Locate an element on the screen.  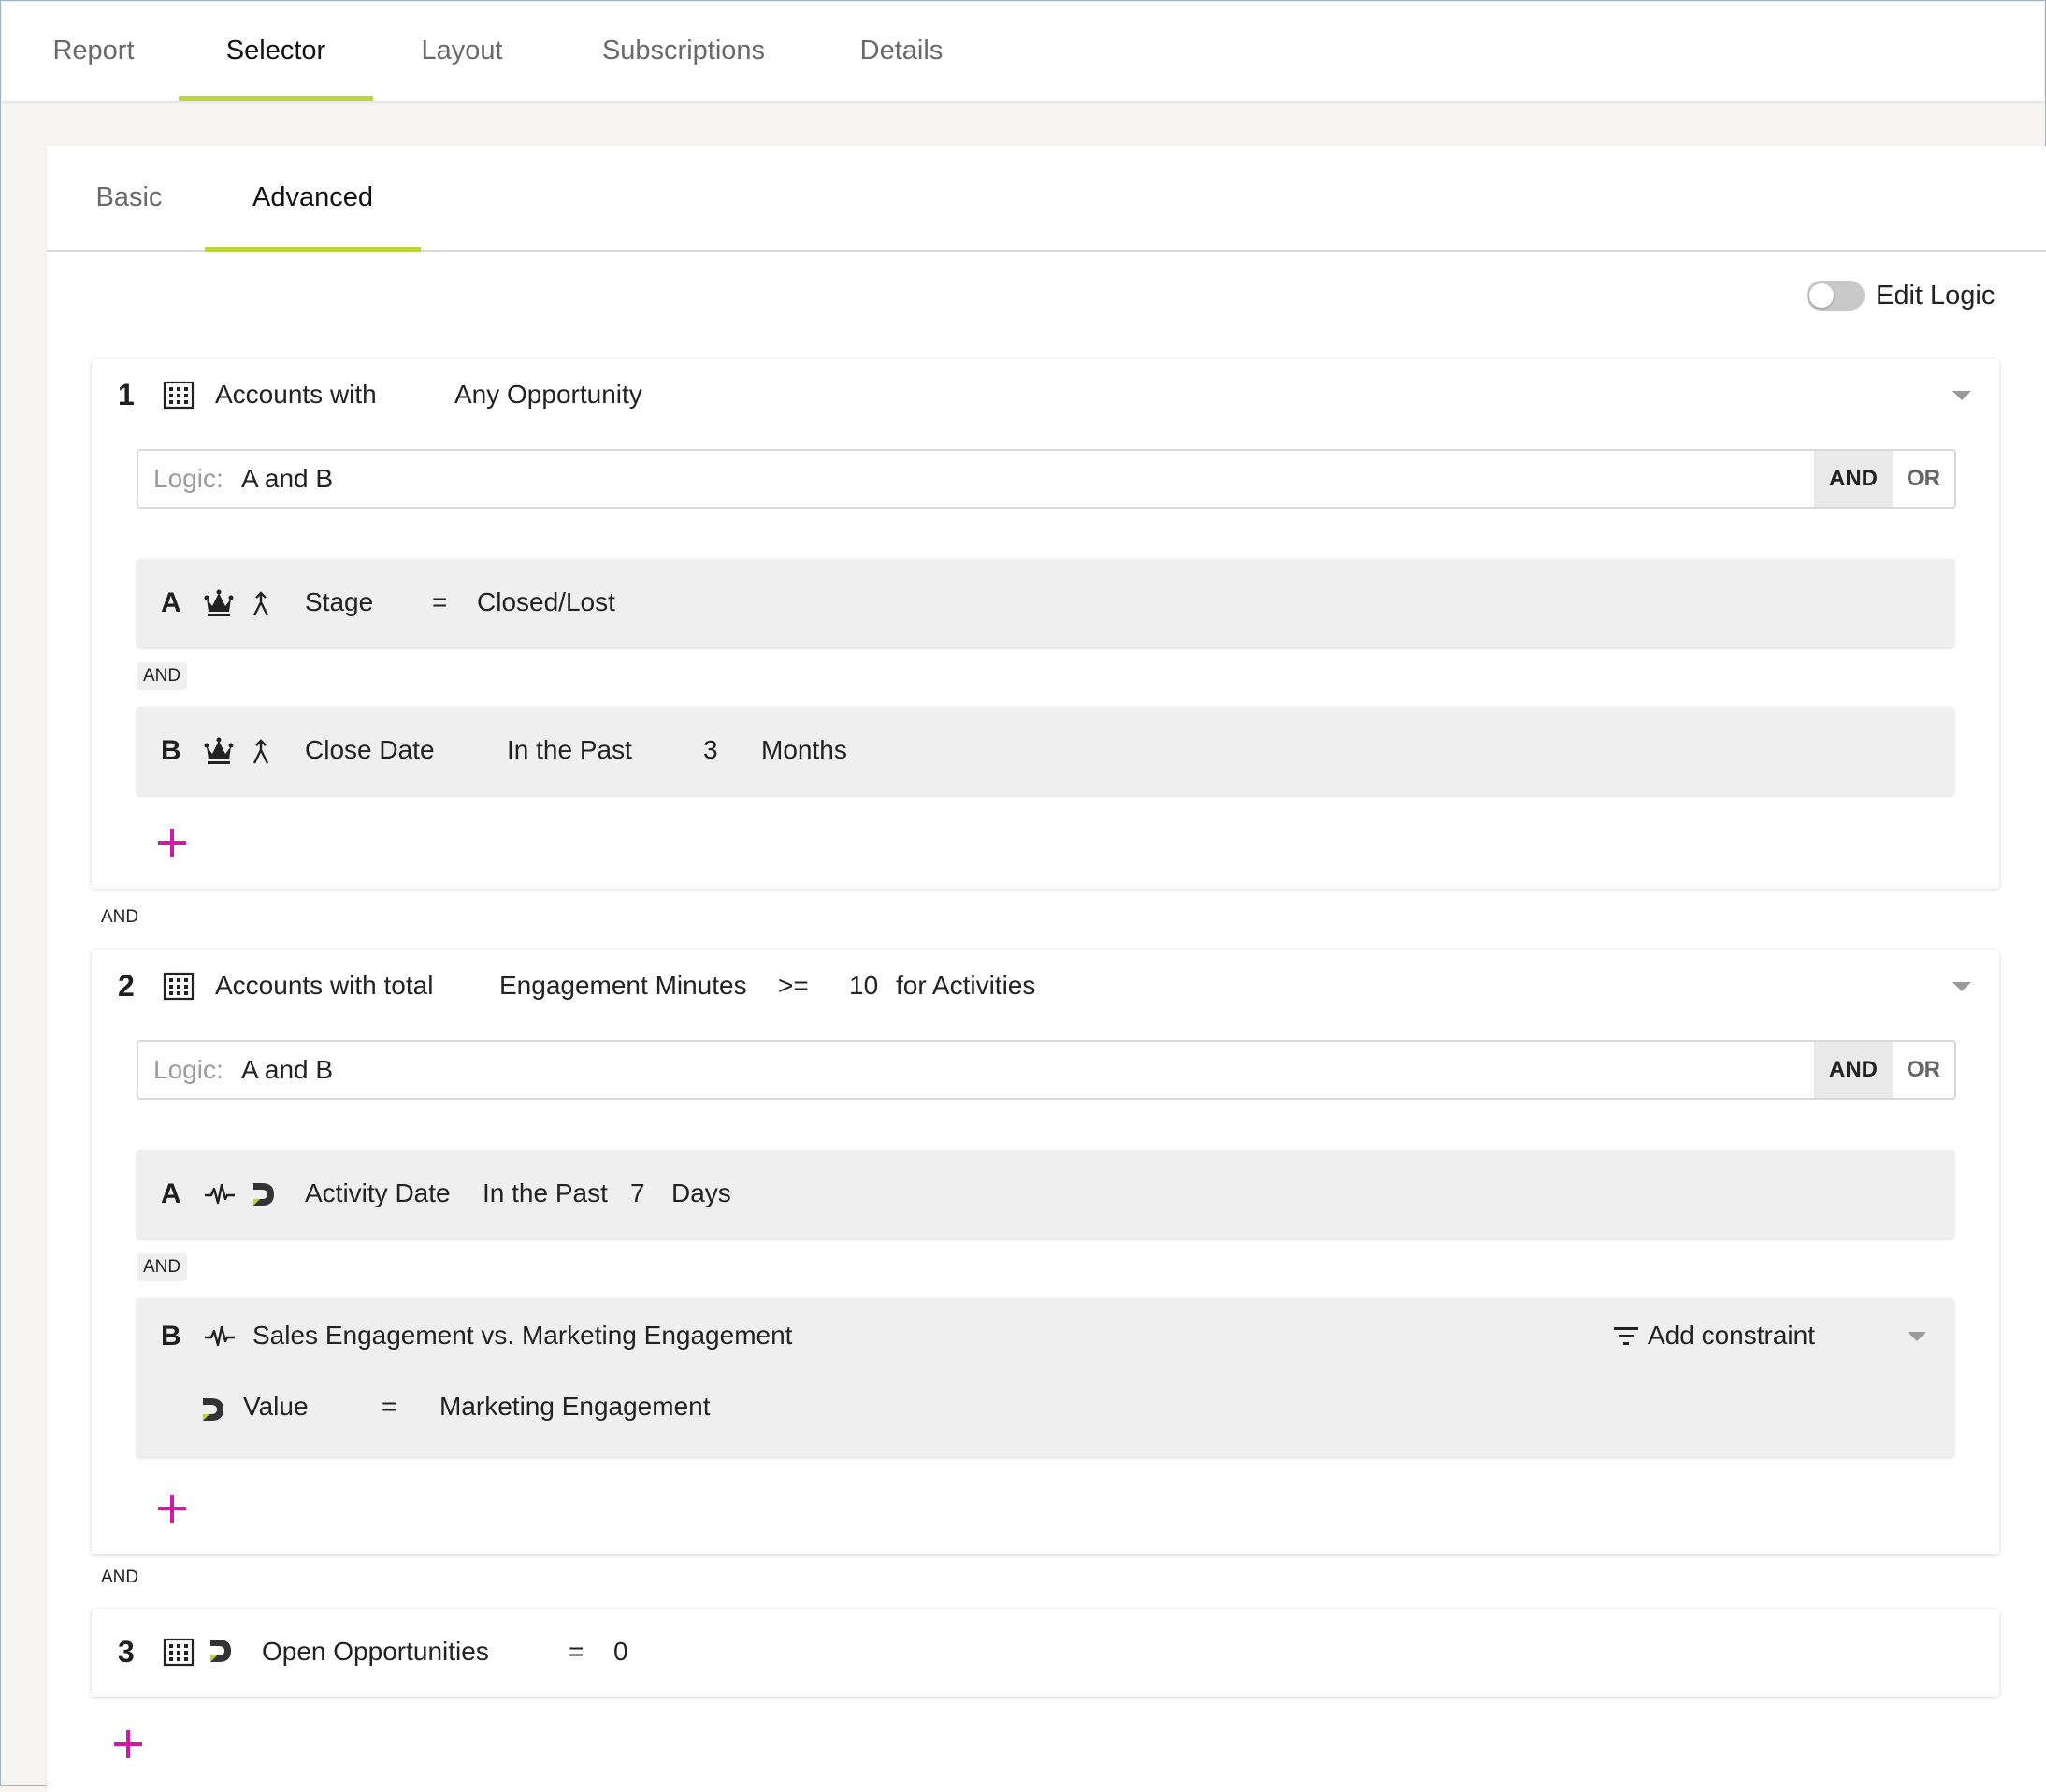
group-title: Accounts with total is located at coordinates (324, 985).